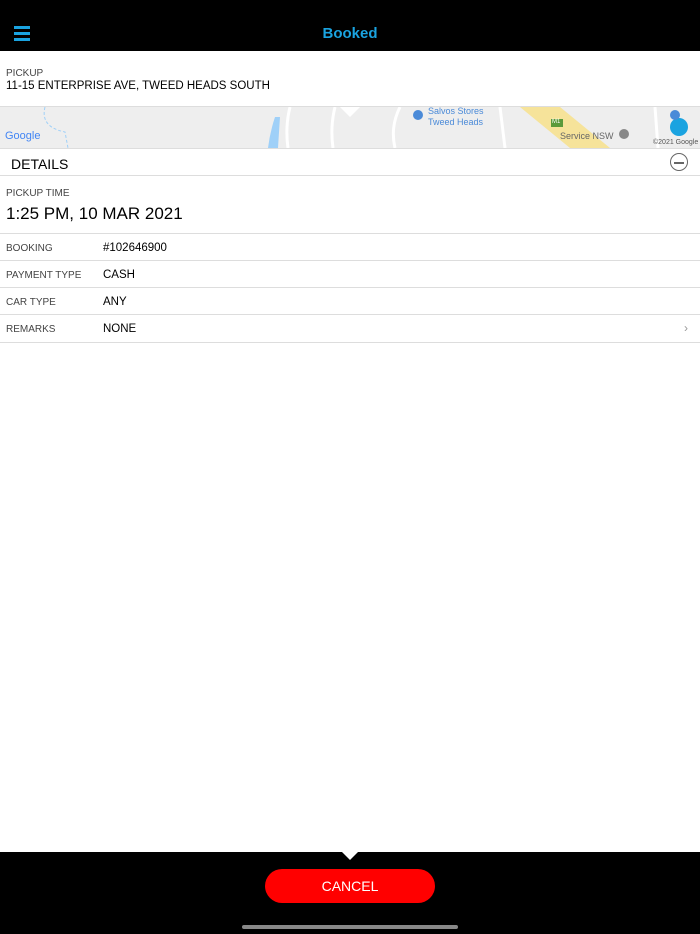 This screenshot has height=934, width=700. Describe the element at coordinates (29, 248) in the screenshot. I see `row-label: BOOKING` at that location.